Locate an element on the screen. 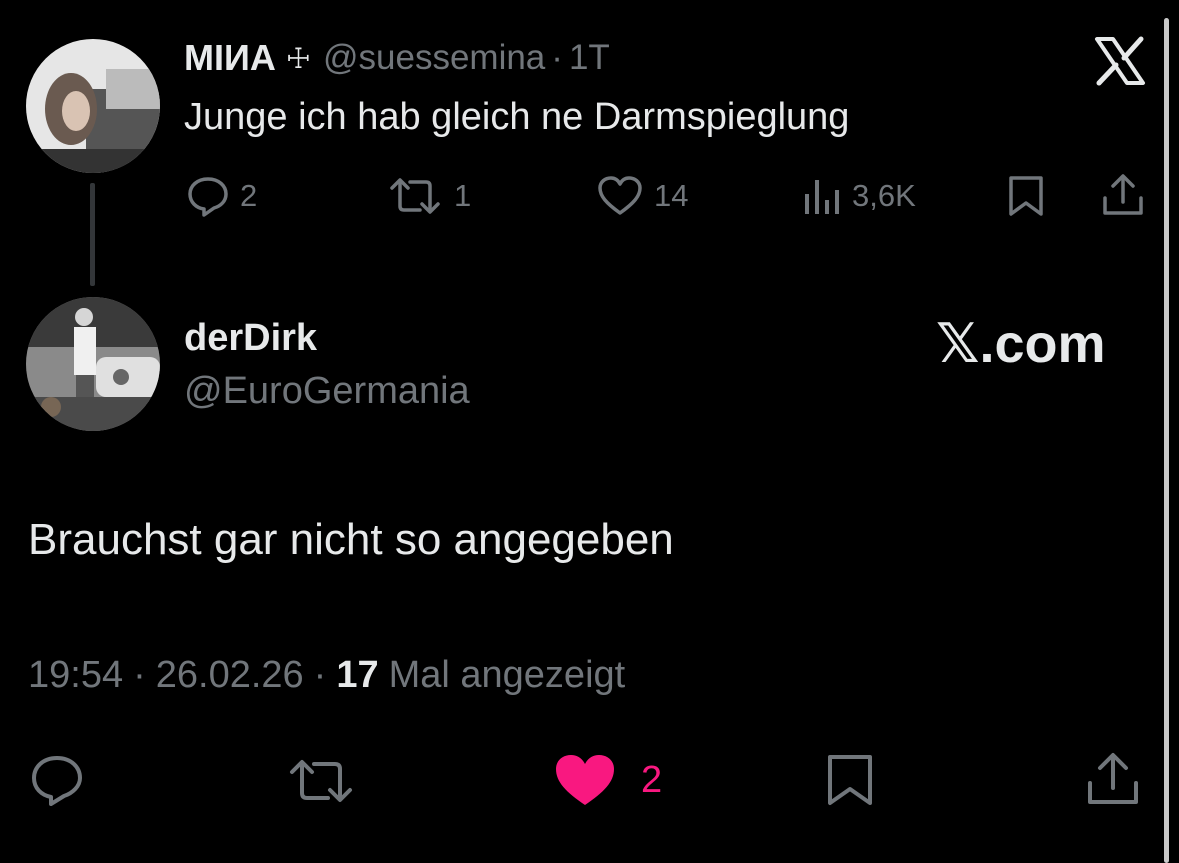 The height and width of the screenshot is (863, 1179). reply-time: 19:54 is located at coordinates (75, 675).